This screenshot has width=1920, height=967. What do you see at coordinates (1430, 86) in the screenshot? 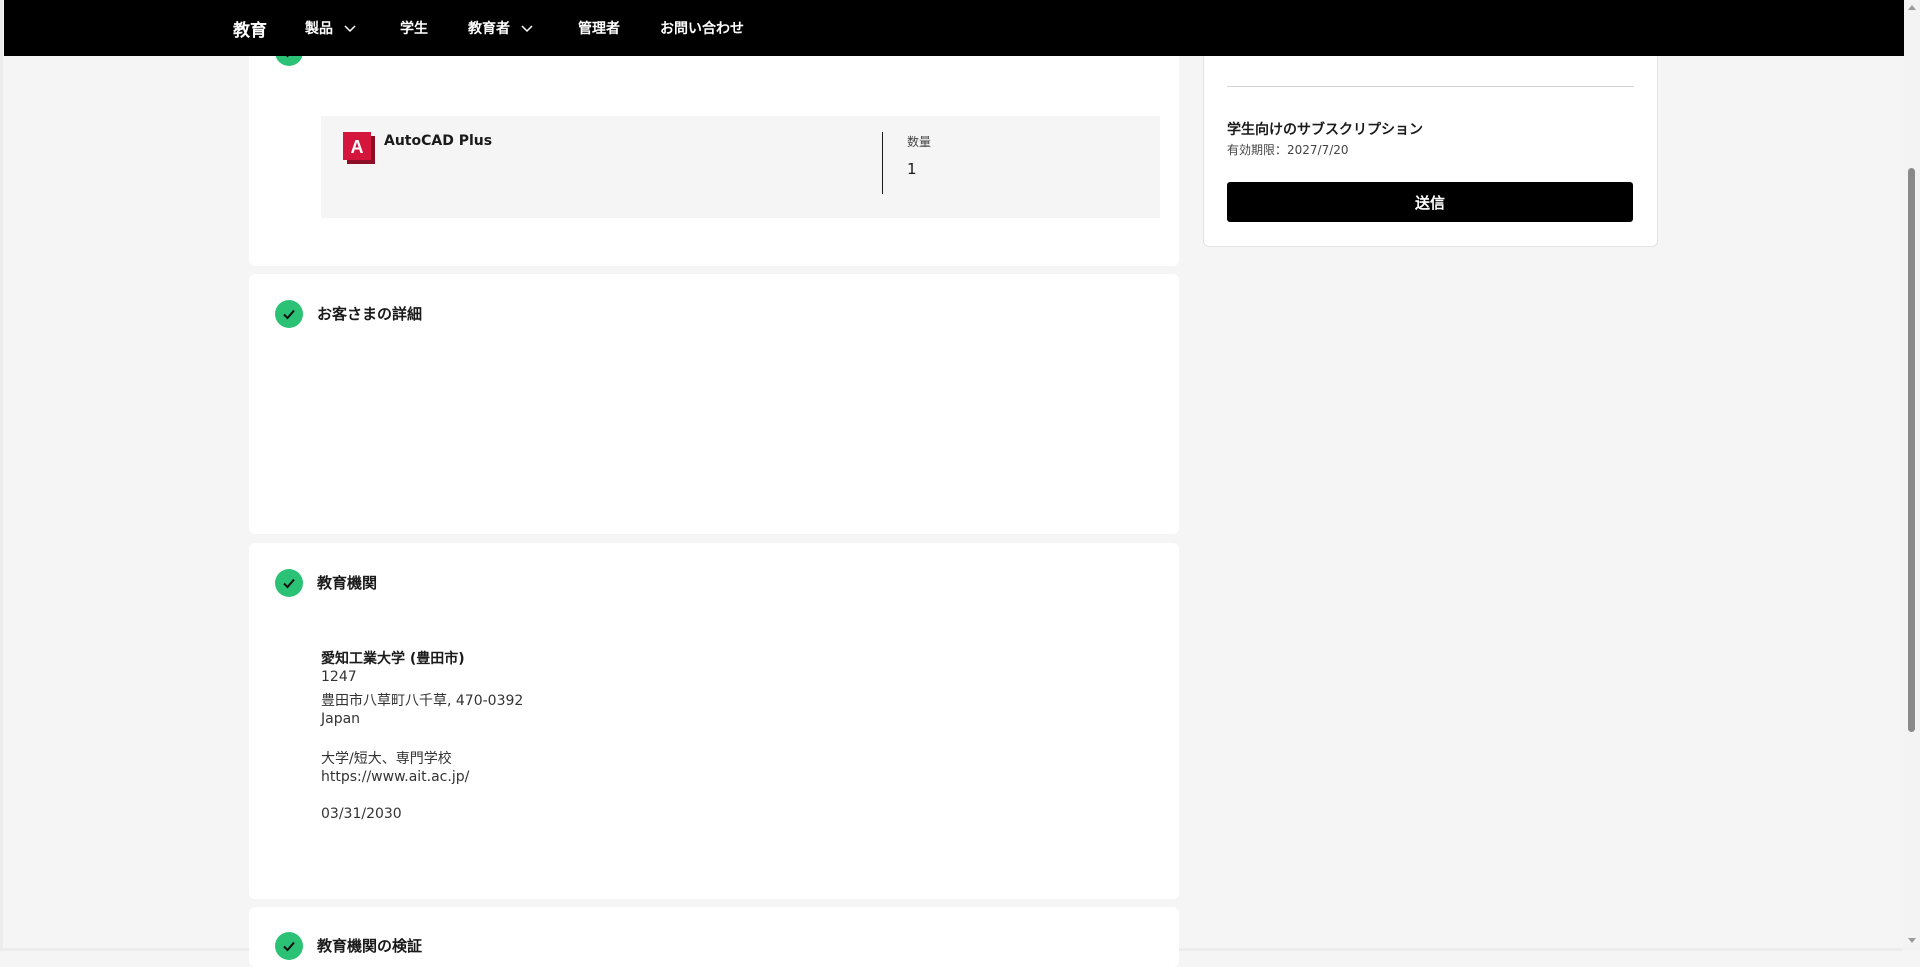
I see `summary-divider` at bounding box center [1430, 86].